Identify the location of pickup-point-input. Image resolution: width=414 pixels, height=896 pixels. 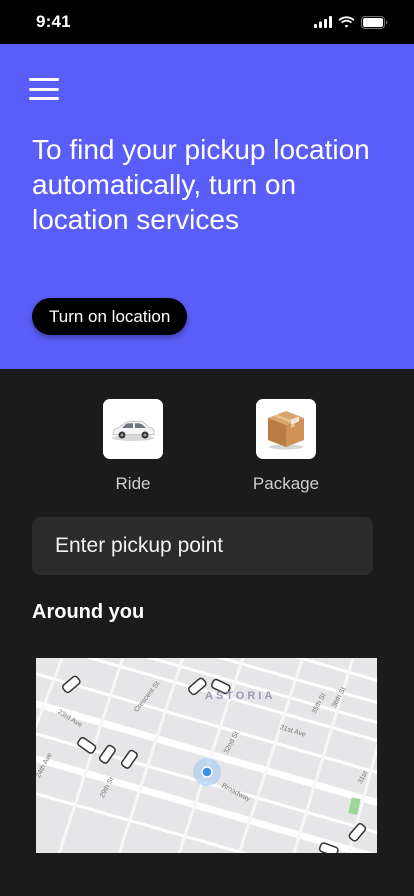
(202, 546).